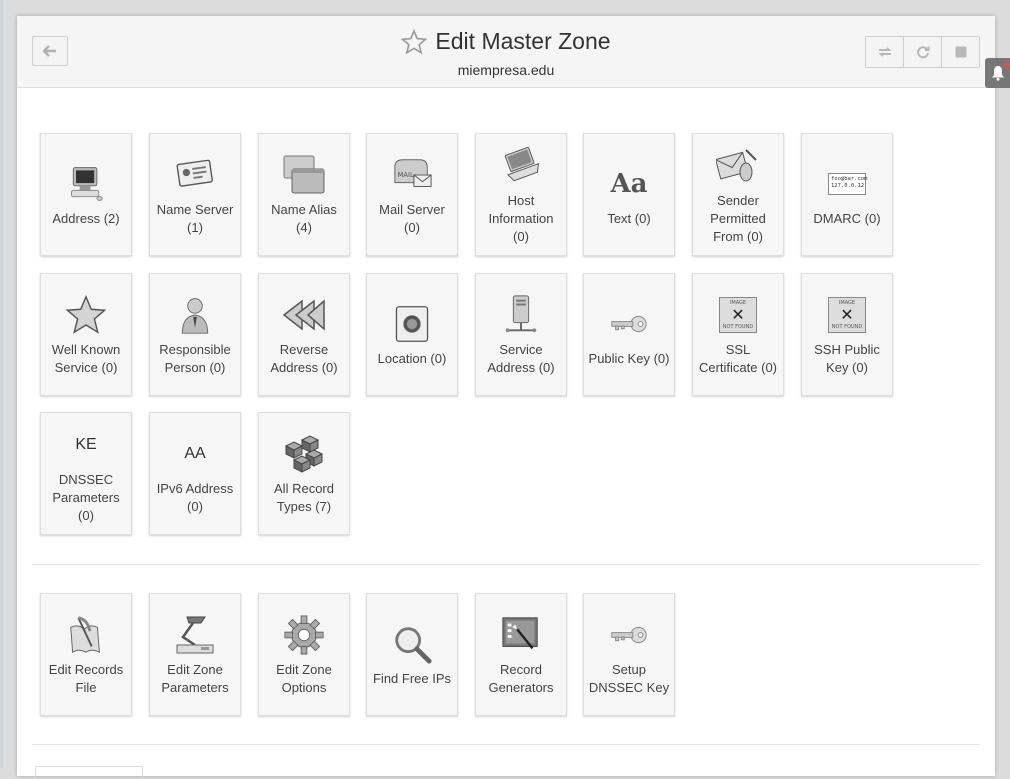 The image size is (1010, 779). I want to click on svg-text: MAIL, so click(406, 174).